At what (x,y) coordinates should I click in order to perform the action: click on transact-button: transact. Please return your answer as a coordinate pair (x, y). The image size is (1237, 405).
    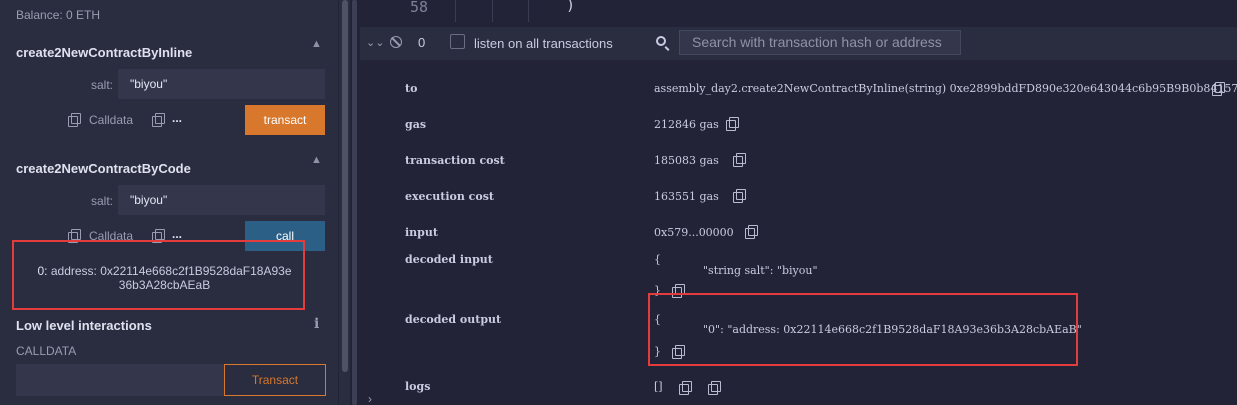
    Looking at the image, I should click on (285, 120).